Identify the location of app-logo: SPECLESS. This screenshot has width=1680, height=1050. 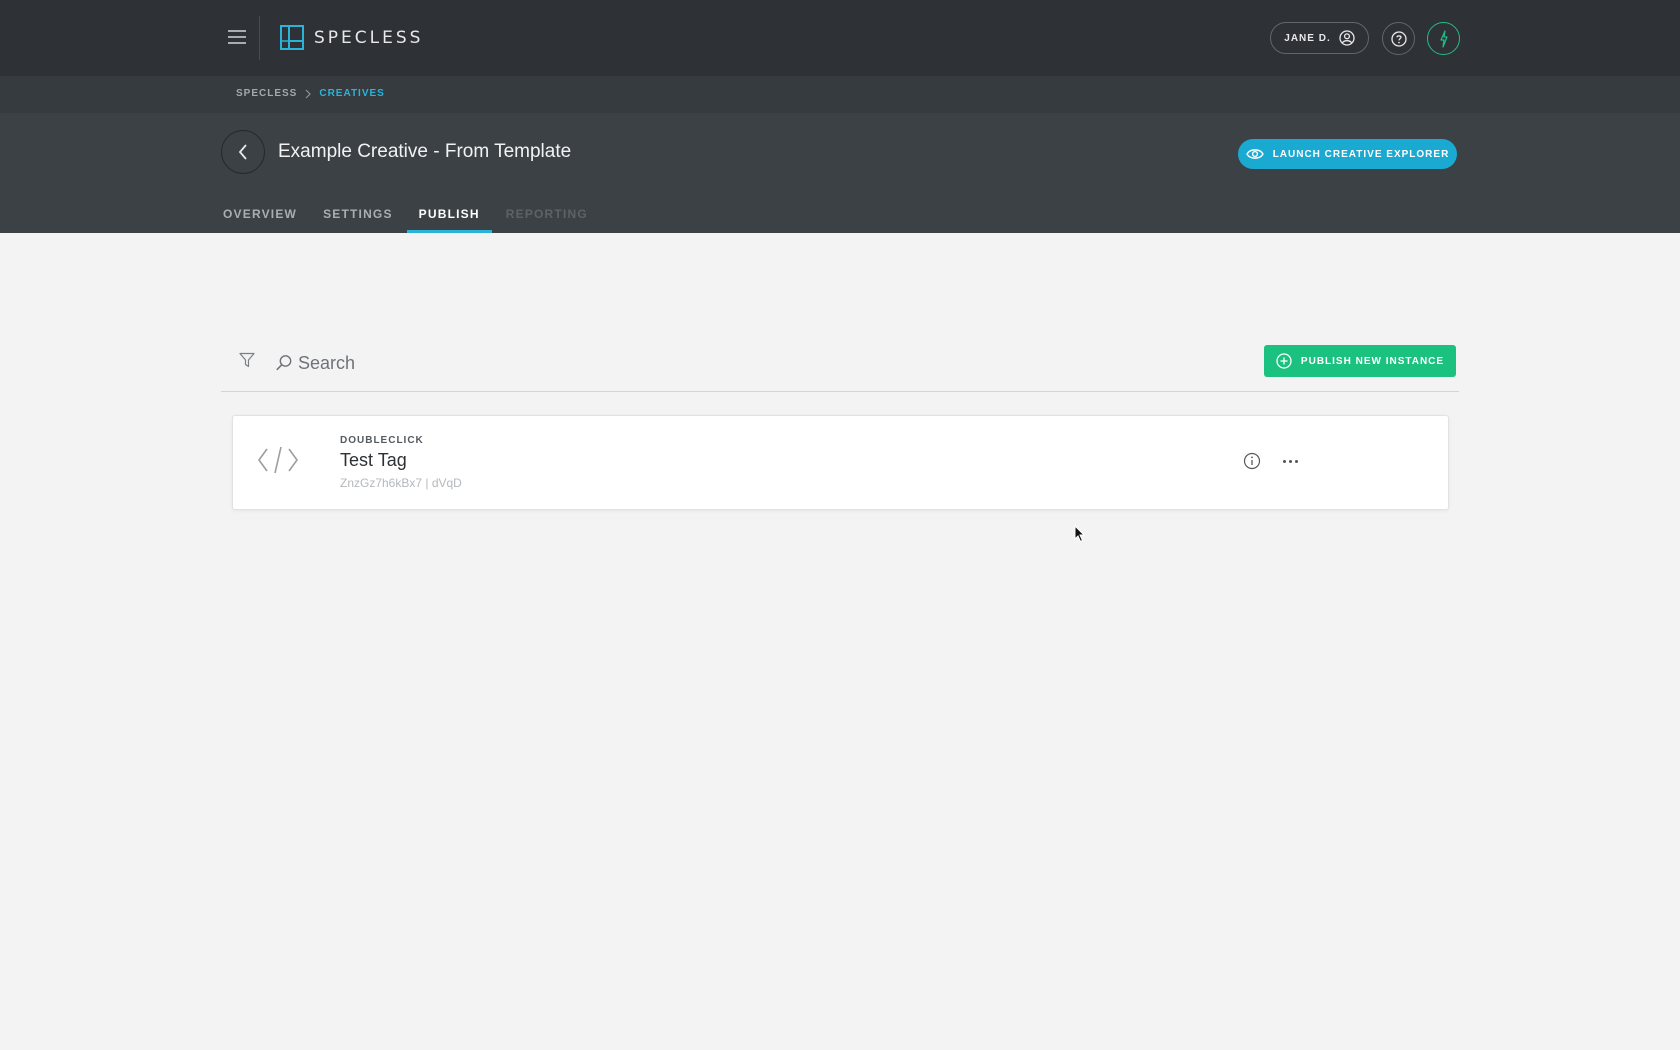
(351, 37).